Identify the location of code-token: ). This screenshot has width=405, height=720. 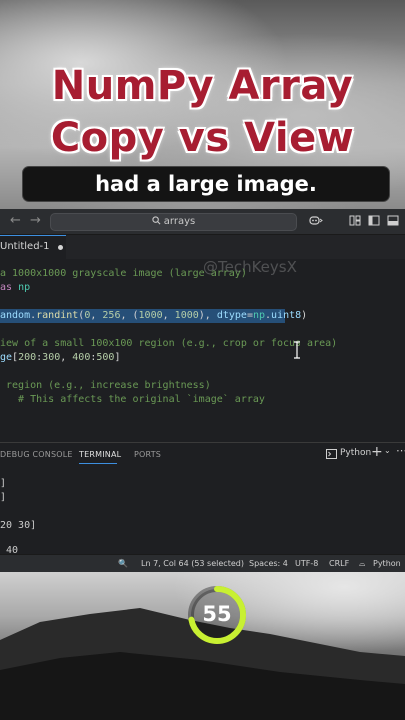
(304, 315).